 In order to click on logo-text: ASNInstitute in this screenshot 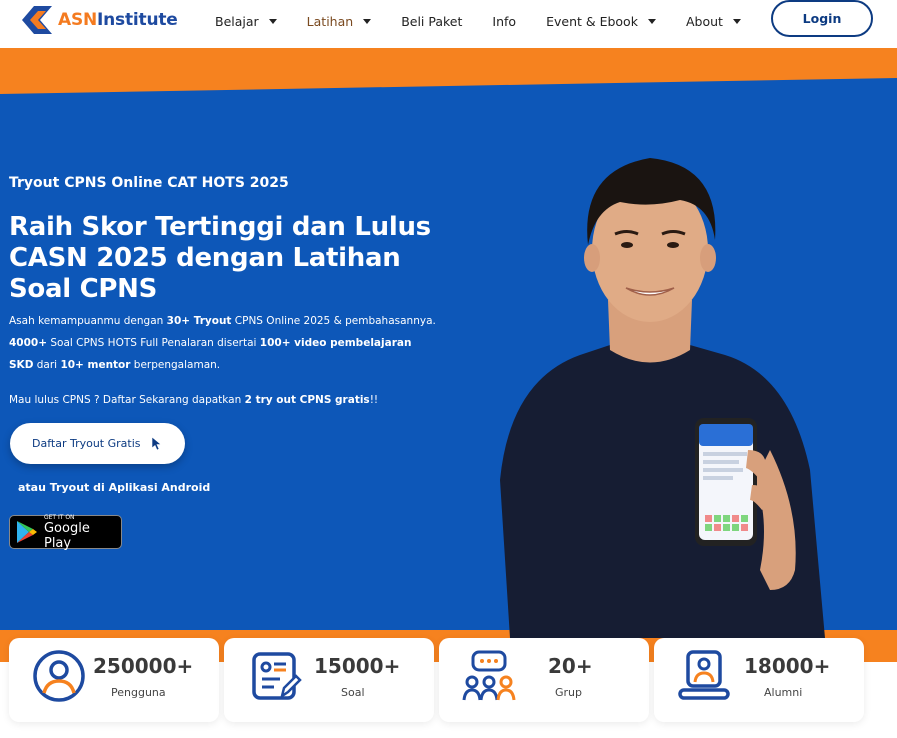, I will do `click(118, 20)`.